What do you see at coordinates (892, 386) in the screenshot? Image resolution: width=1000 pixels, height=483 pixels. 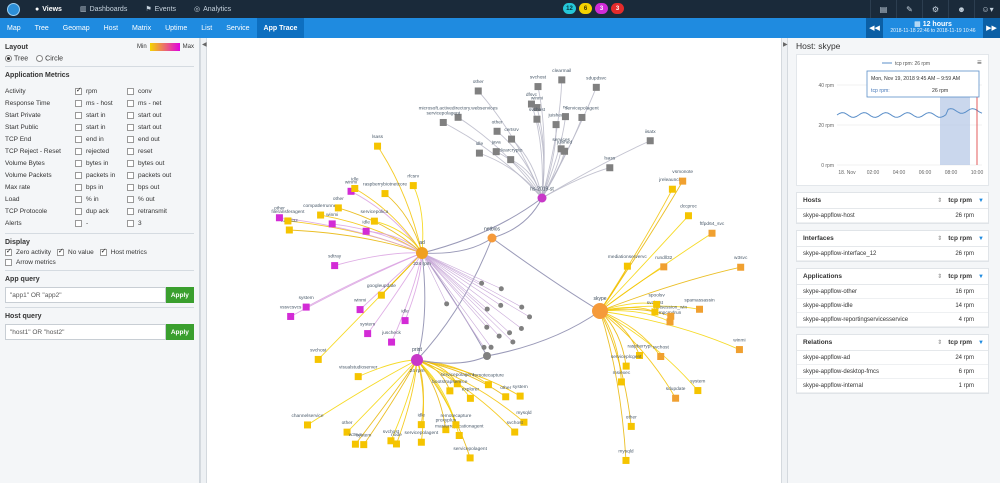 I see `panel-row: skype-appflow-internal 1 rpm` at bounding box center [892, 386].